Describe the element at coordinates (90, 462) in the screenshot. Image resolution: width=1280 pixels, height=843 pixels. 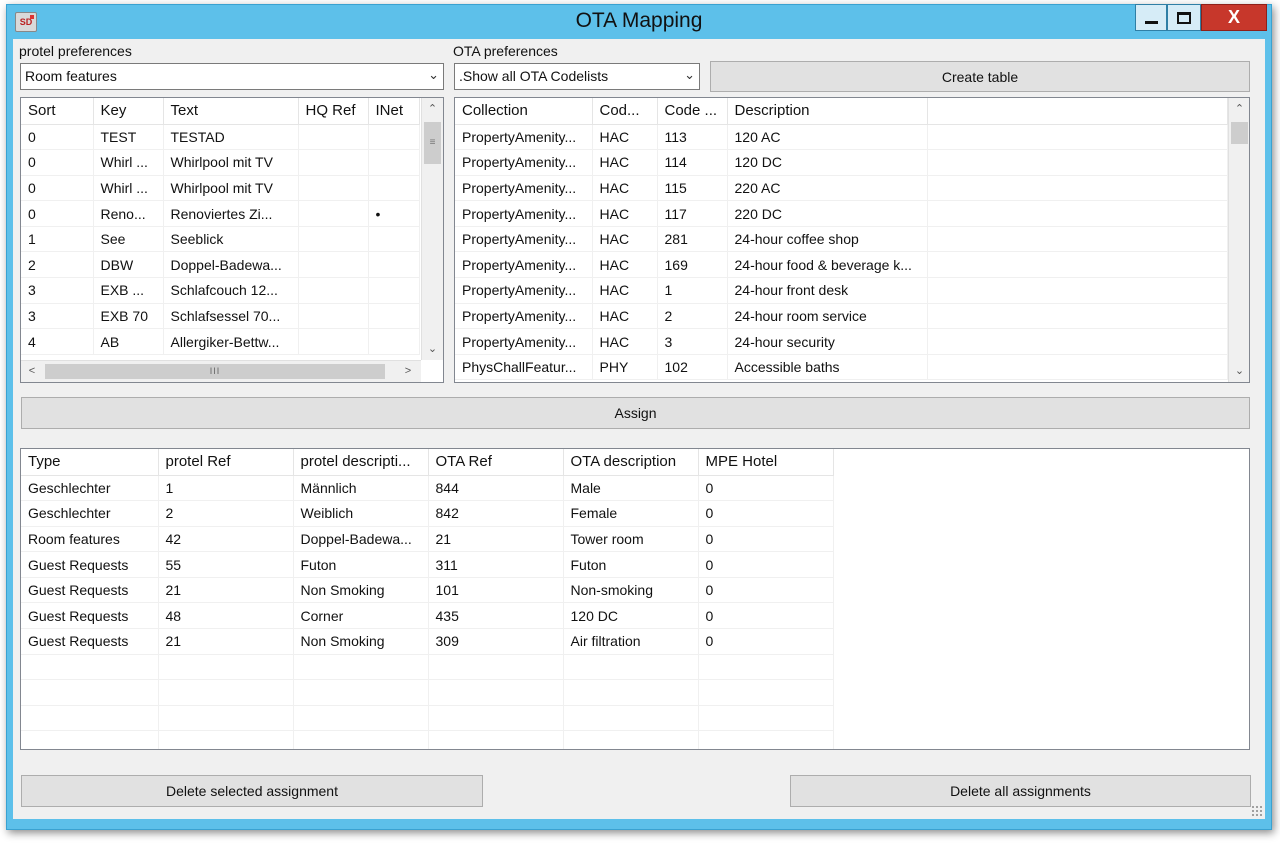
I see `assignments-column-header: Type` at that location.